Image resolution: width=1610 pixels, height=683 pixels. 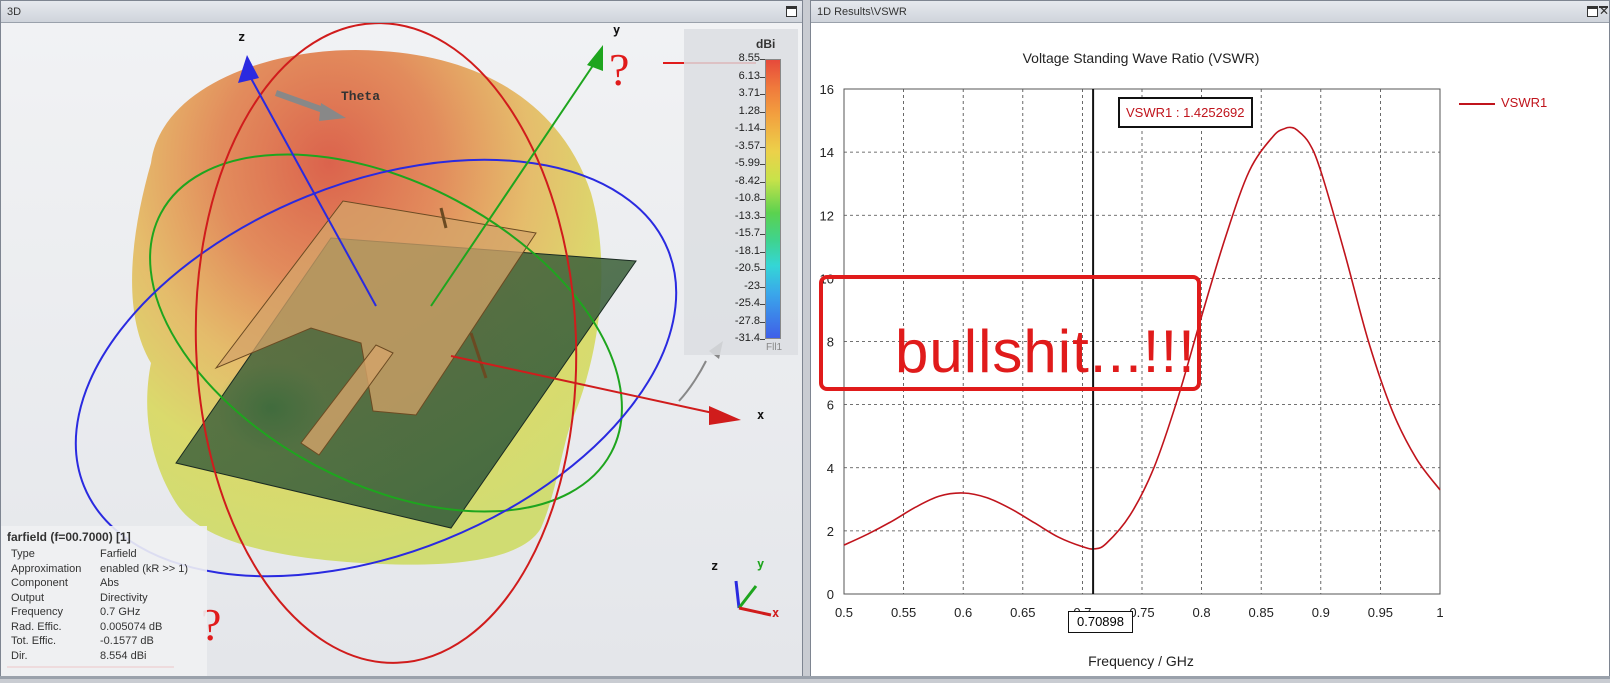 What do you see at coordinates (830, 468) in the screenshot?
I see `y-tick-label: 4` at bounding box center [830, 468].